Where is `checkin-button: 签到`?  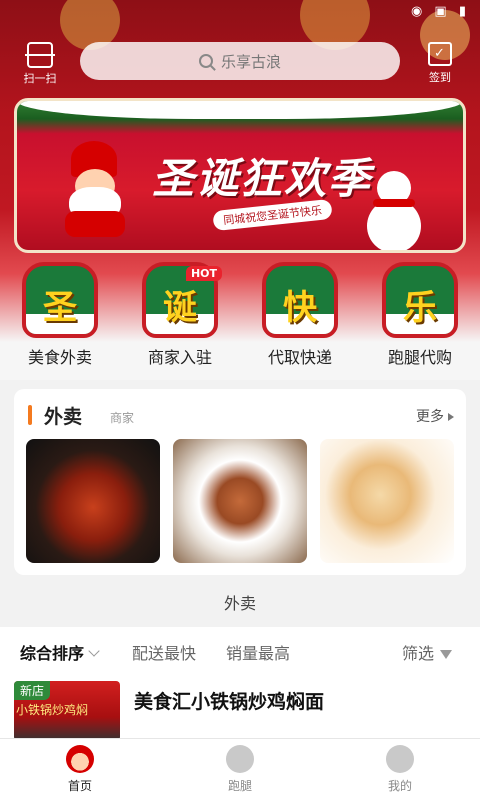
checkin-button: 签到 is located at coordinates (440, 63).